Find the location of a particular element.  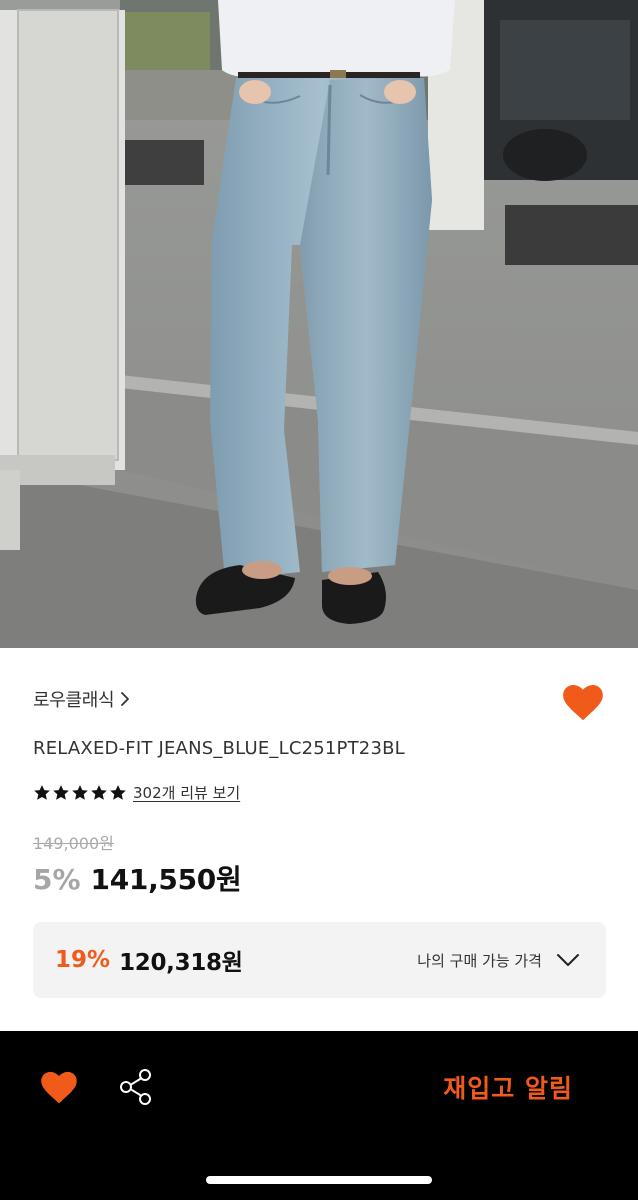

review-link: 302개 리뷰 보기 is located at coordinates (186, 792).